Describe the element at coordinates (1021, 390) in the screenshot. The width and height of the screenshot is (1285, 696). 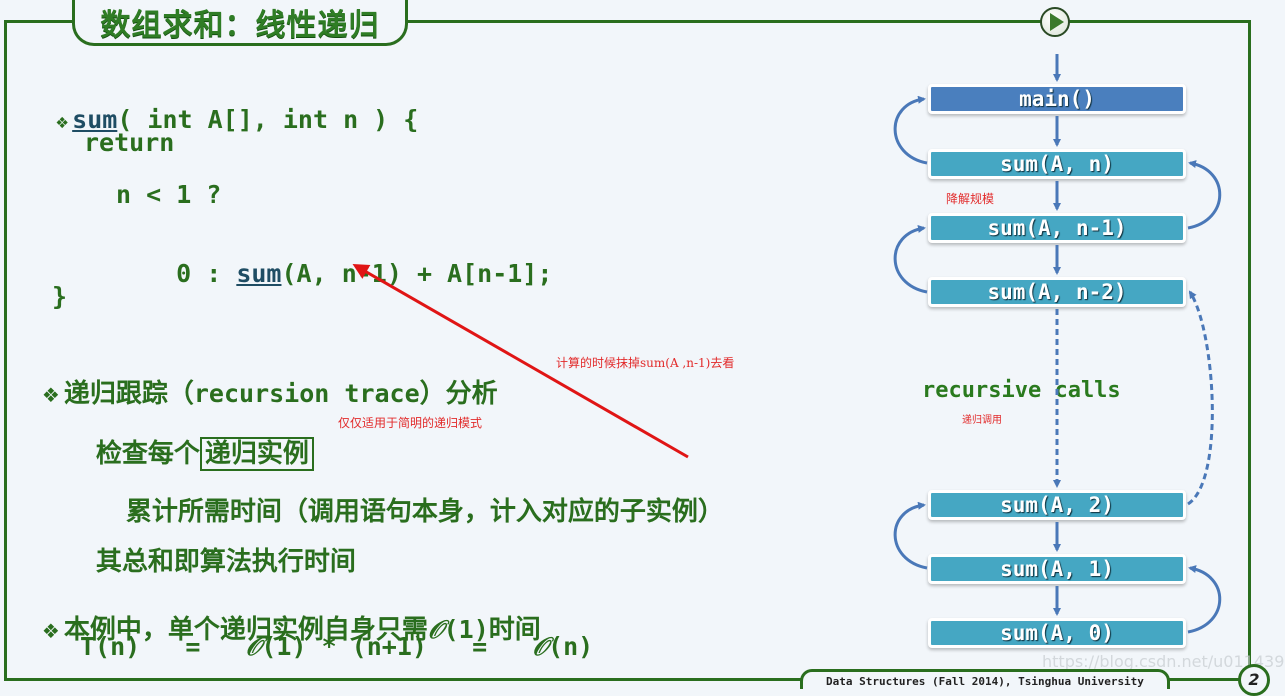
I see `recursive-calls-label: recursive calls` at that location.